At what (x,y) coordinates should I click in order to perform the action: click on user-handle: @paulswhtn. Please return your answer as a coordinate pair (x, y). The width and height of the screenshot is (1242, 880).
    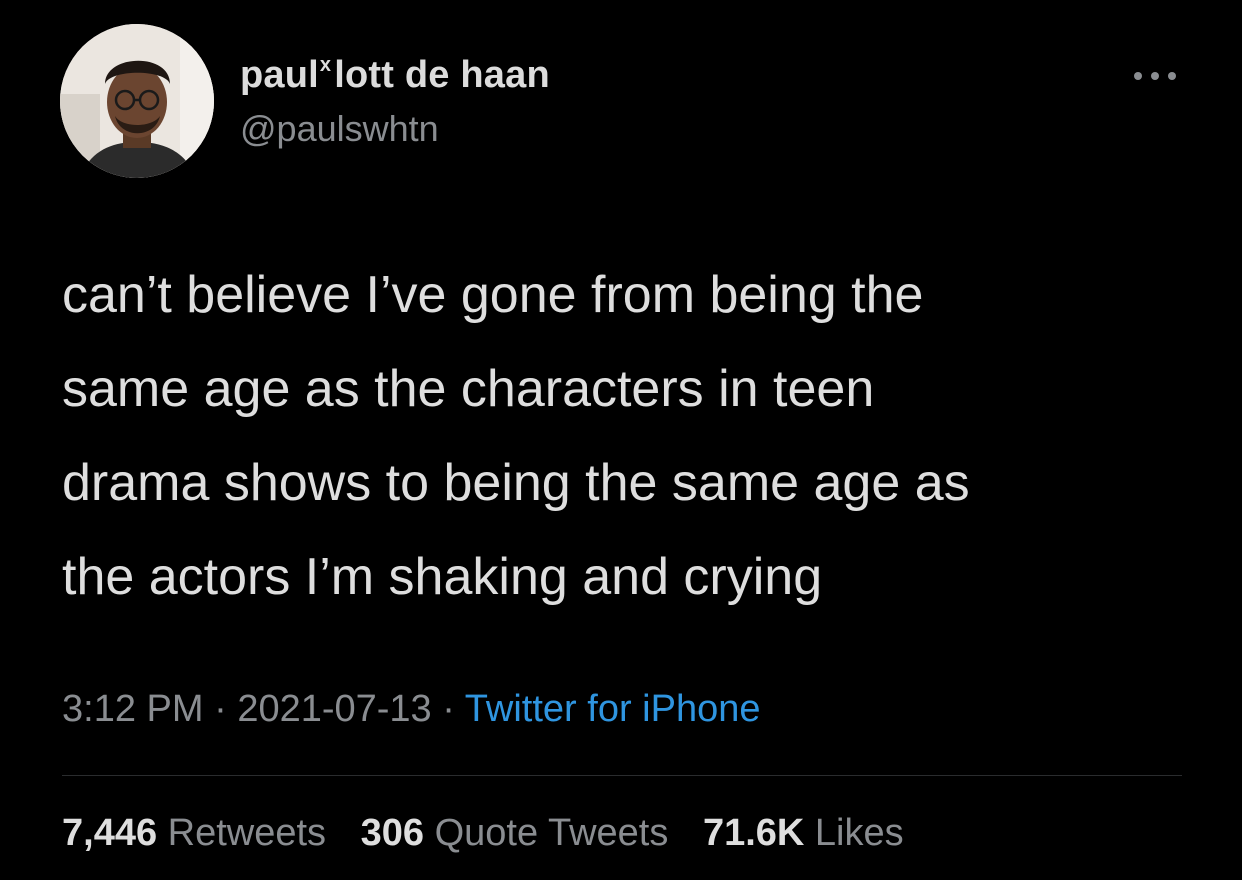
    Looking at the image, I should click on (339, 129).